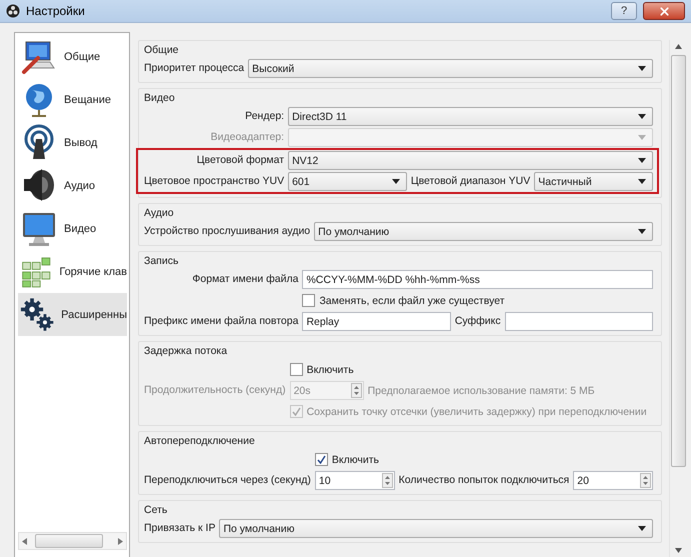 The width and height of the screenshot is (691, 557). What do you see at coordinates (56, 11) in the screenshot?
I see `window-title: Настройки` at bounding box center [56, 11].